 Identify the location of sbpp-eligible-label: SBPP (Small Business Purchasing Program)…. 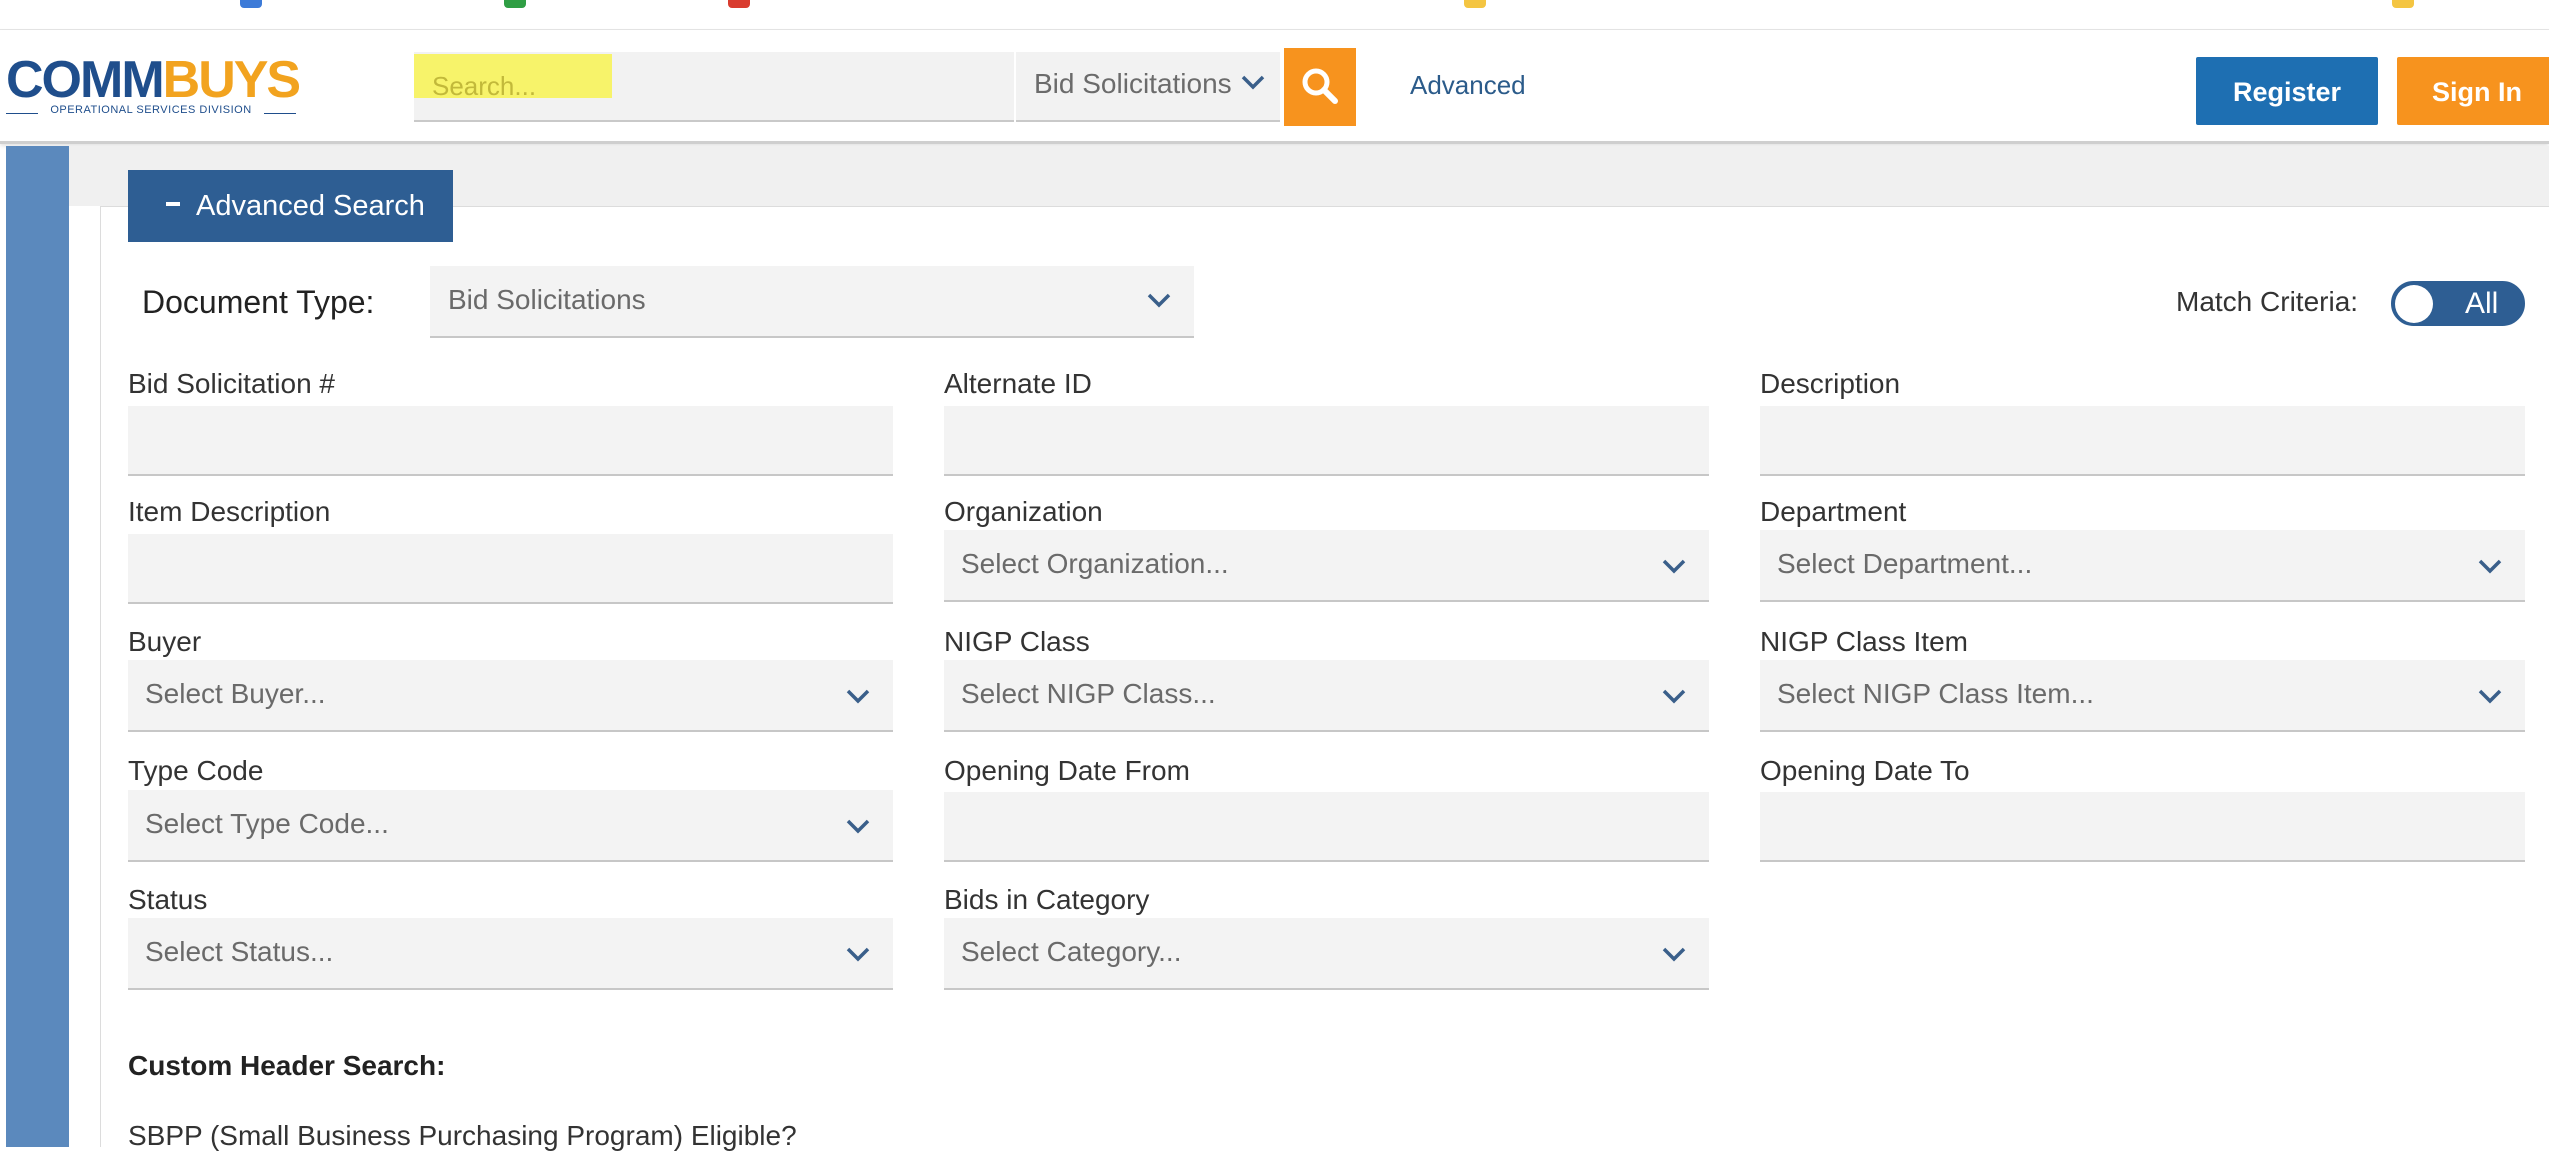
(462, 1135).